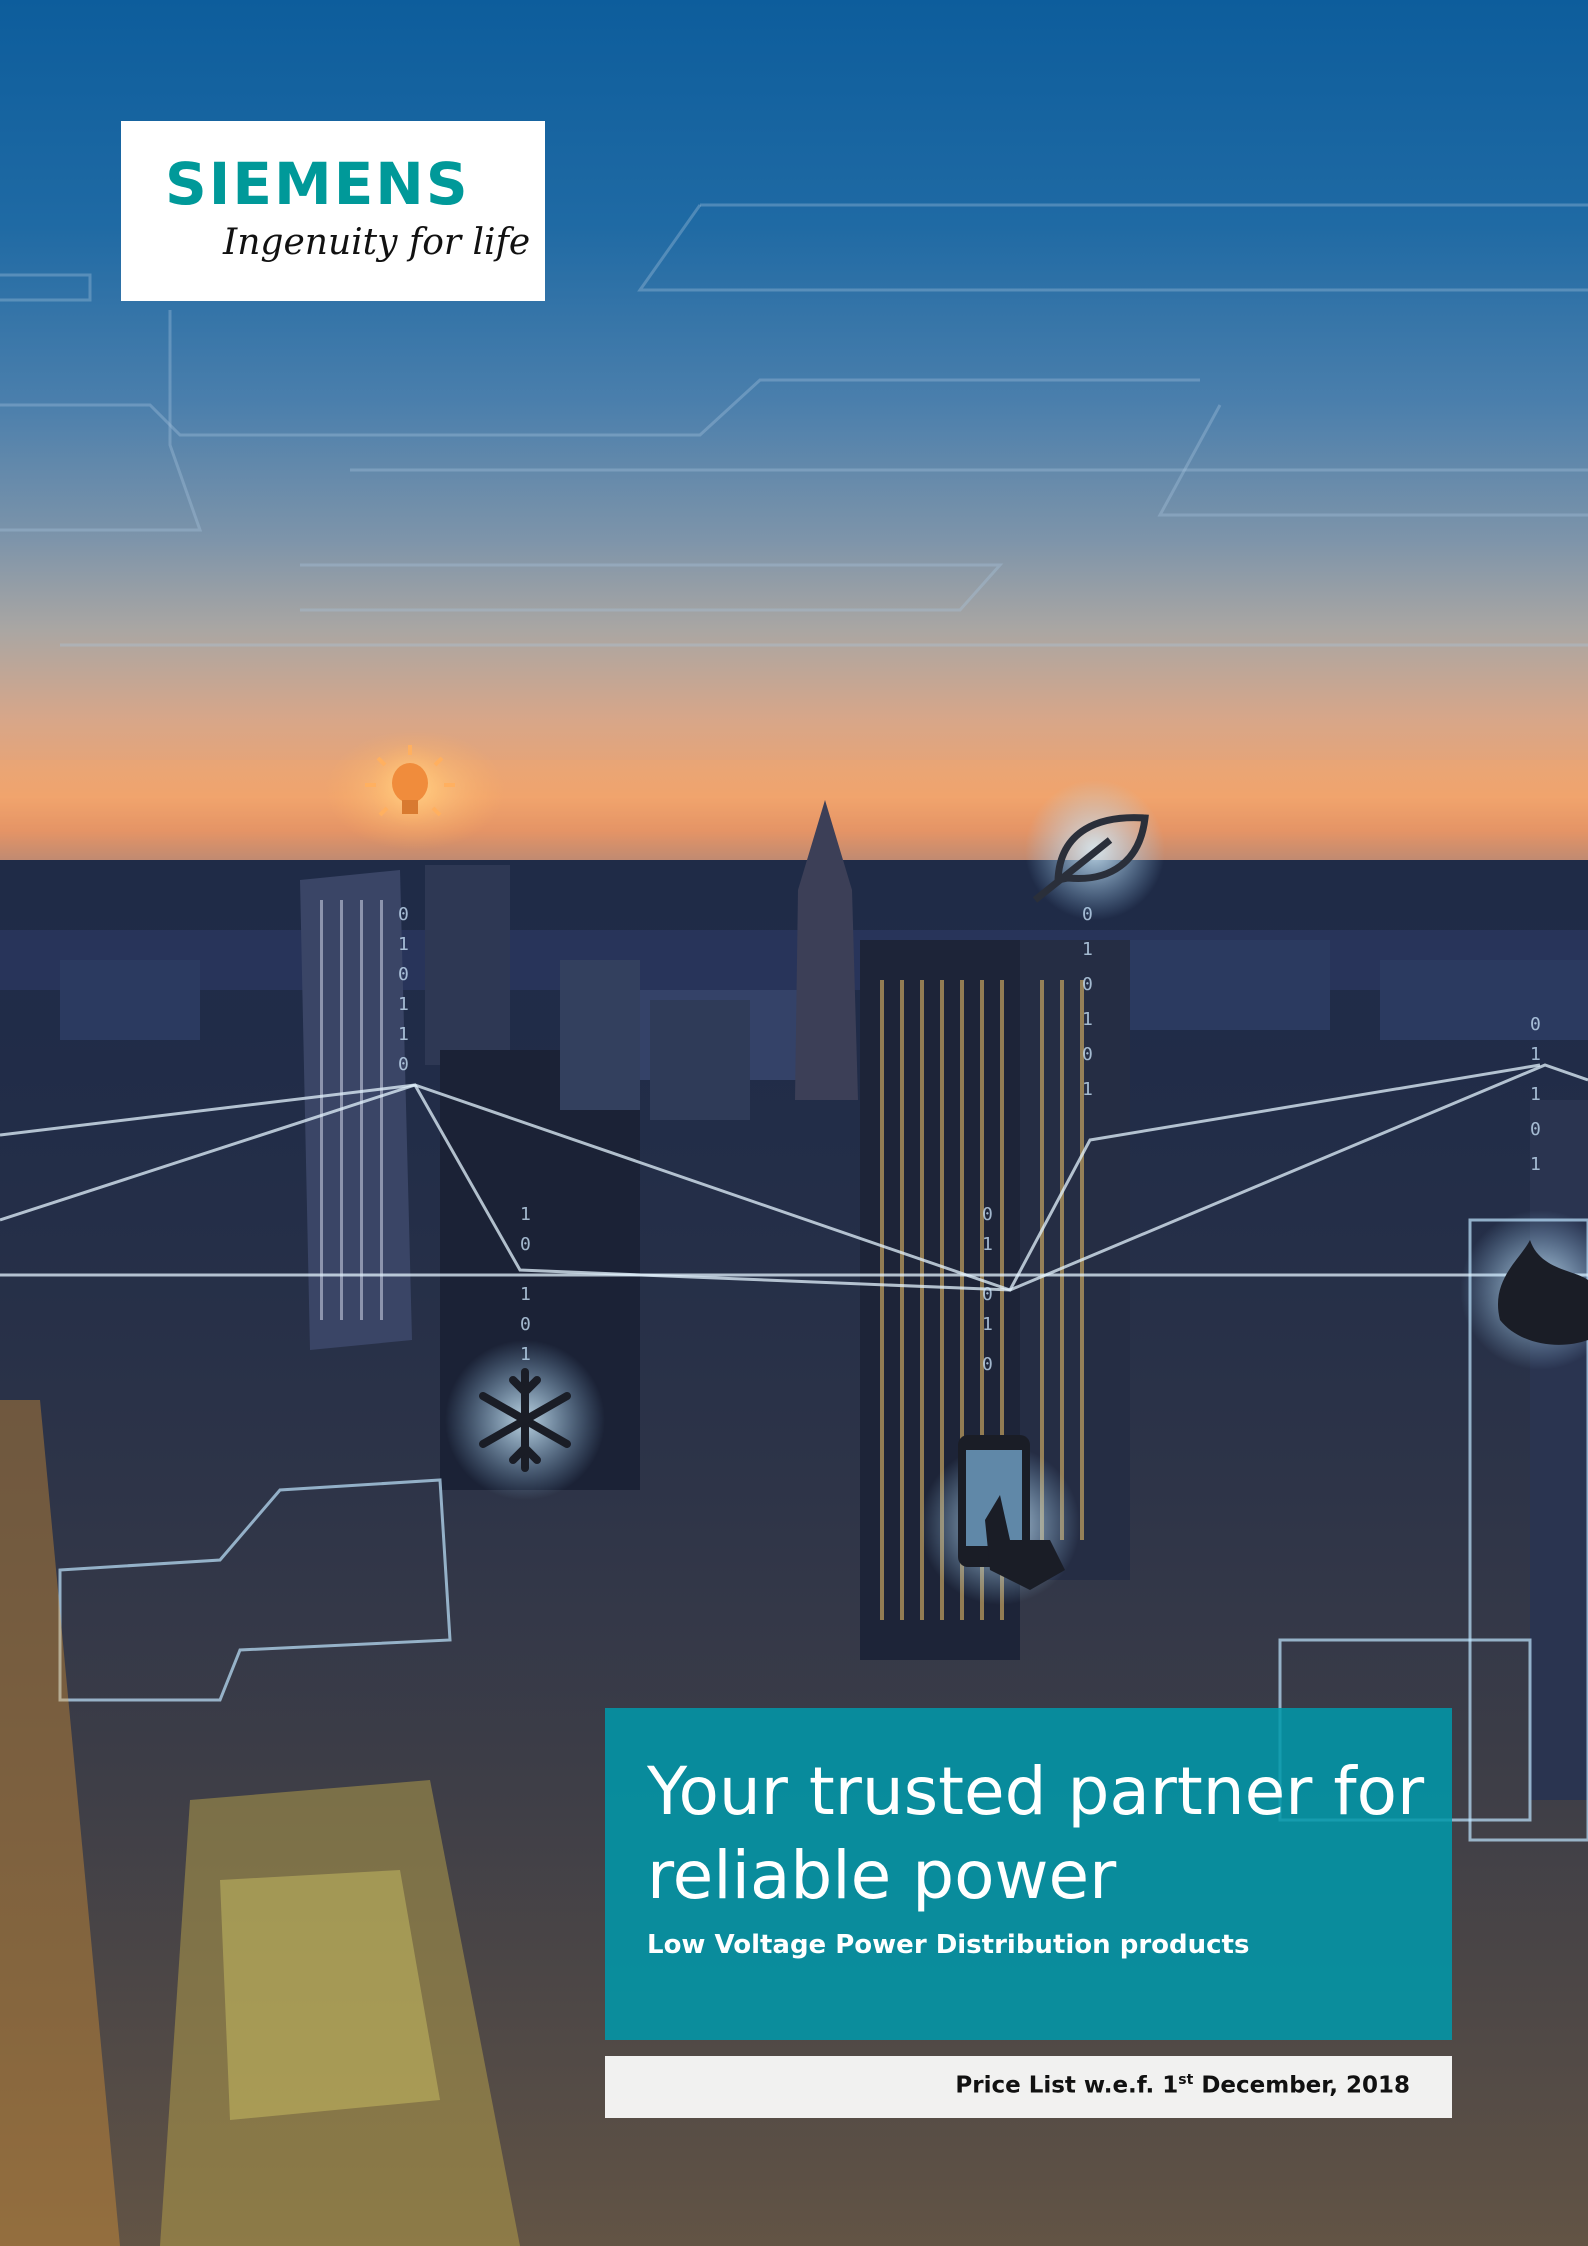  I want to click on headline: Your trusted partner for reliable power, so click(1036, 1833).